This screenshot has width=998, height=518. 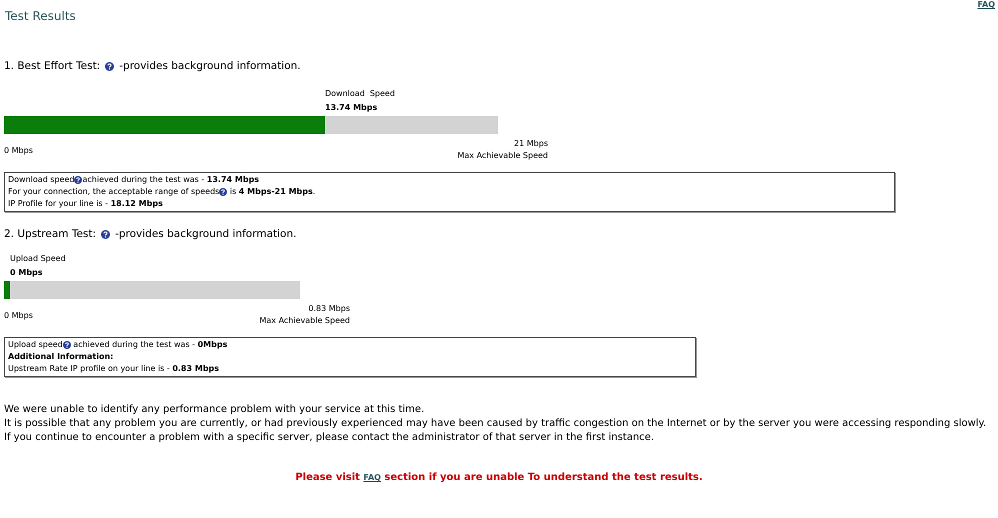 I want to click on scale-maximum: 21 Mbps, so click(x=531, y=144).